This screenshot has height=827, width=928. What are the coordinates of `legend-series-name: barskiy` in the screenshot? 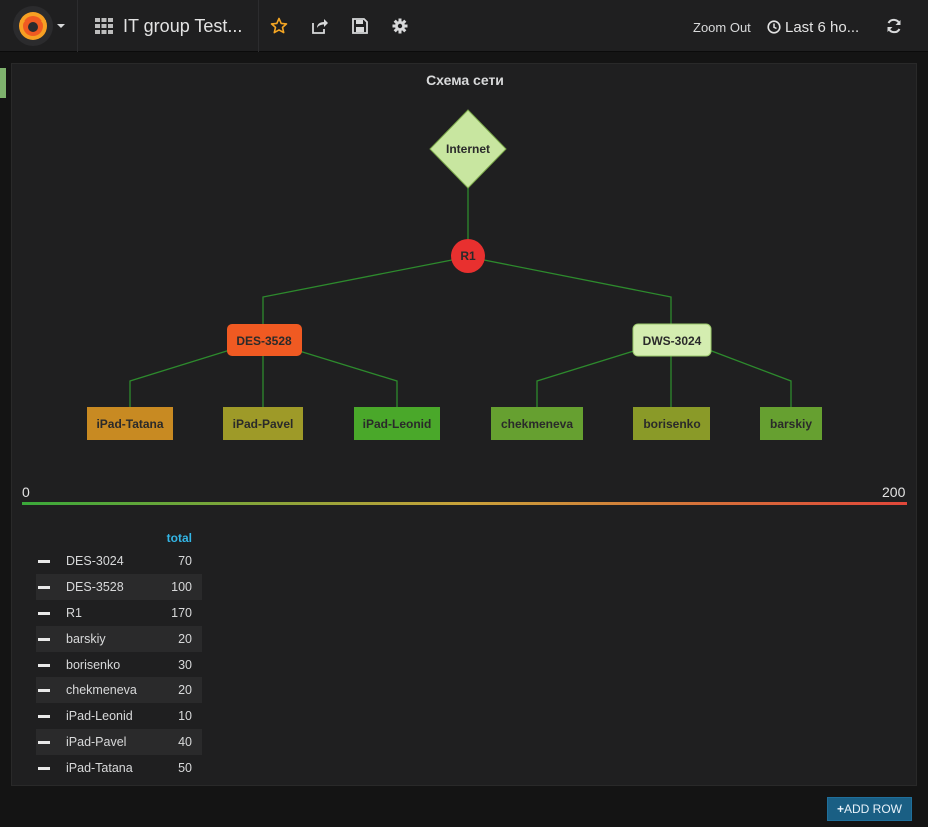 It's located at (86, 638).